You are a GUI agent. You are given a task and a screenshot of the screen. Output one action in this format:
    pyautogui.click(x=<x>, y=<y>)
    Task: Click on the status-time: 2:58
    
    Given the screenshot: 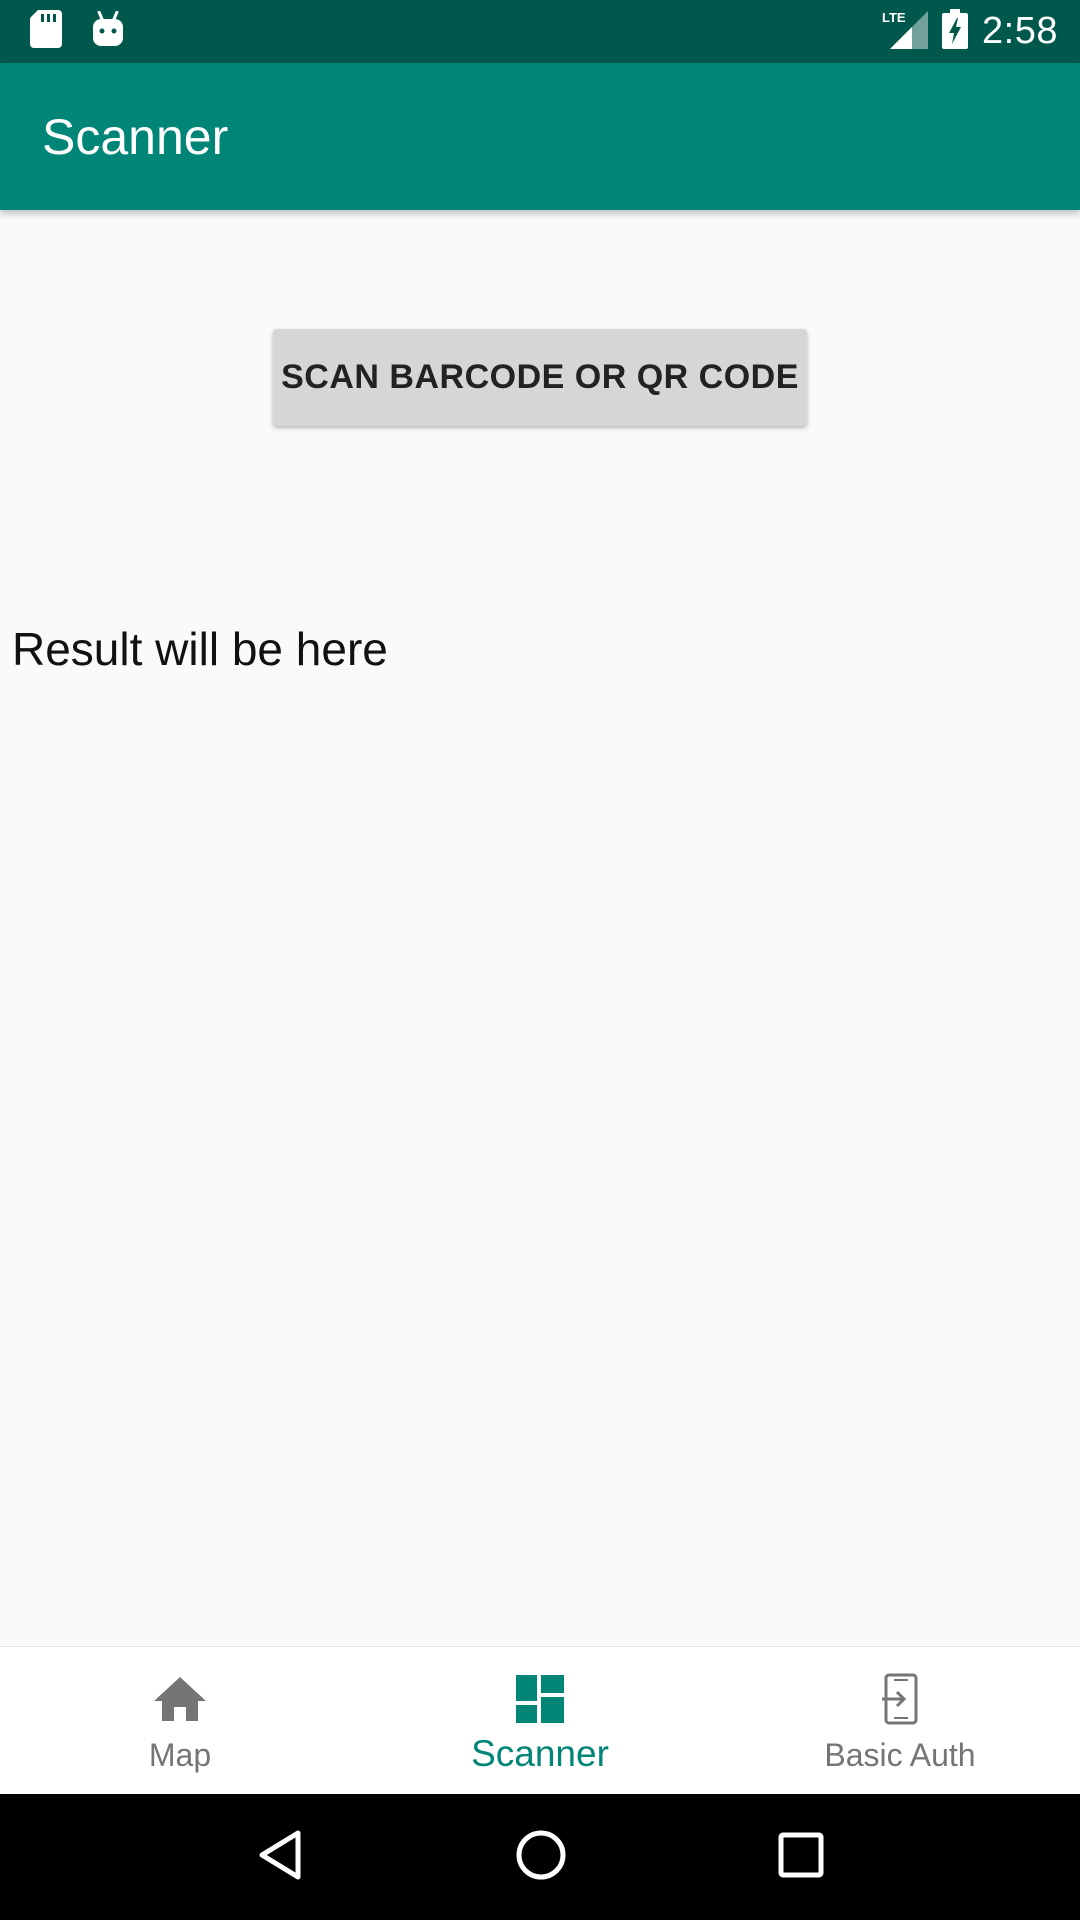 What is the action you would take?
    pyautogui.click(x=1020, y=31)
    